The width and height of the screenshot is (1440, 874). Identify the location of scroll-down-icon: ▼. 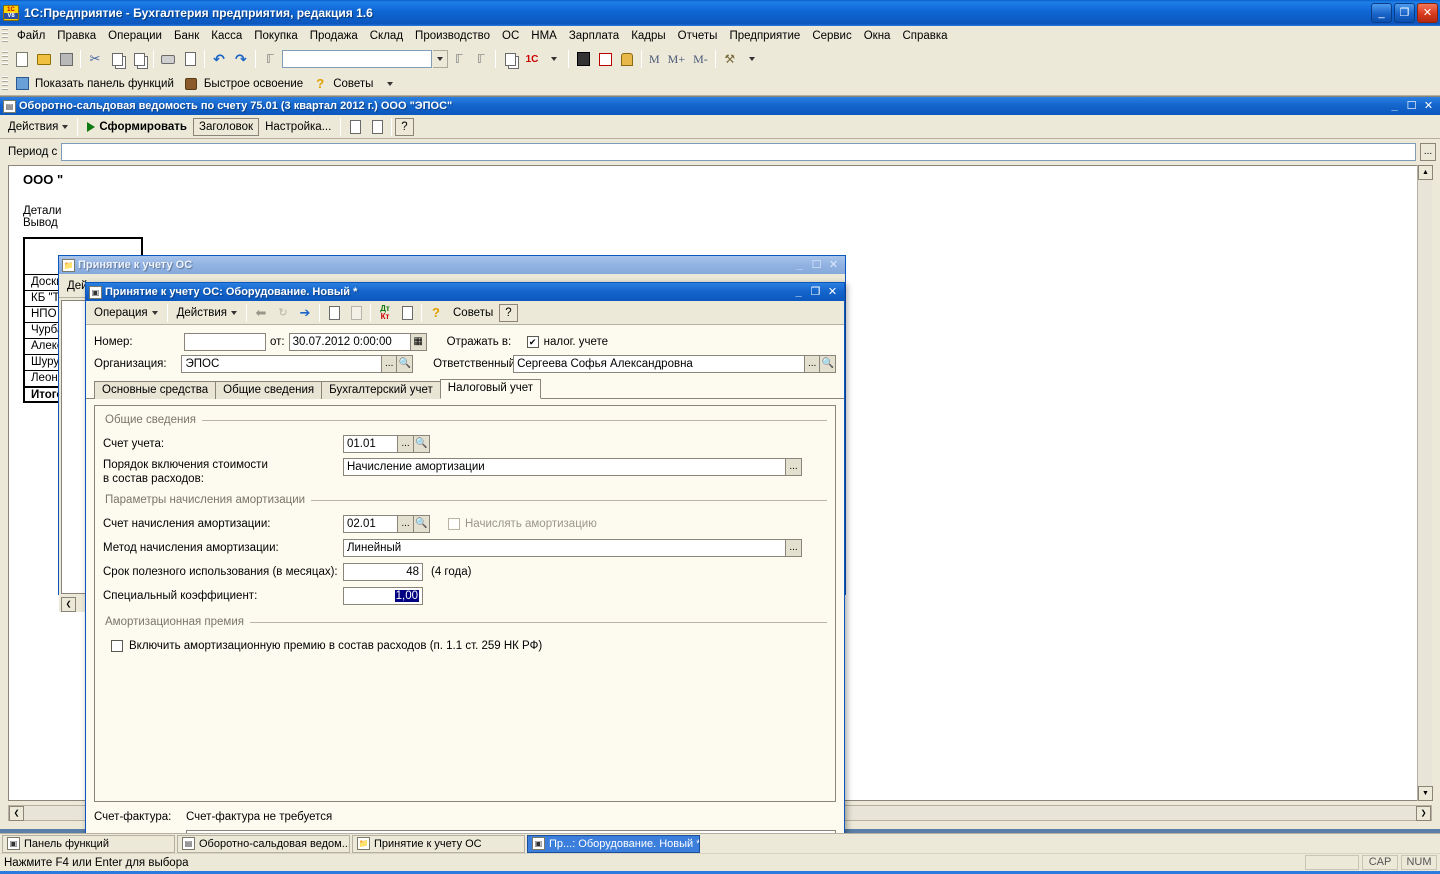
(1425, 793).